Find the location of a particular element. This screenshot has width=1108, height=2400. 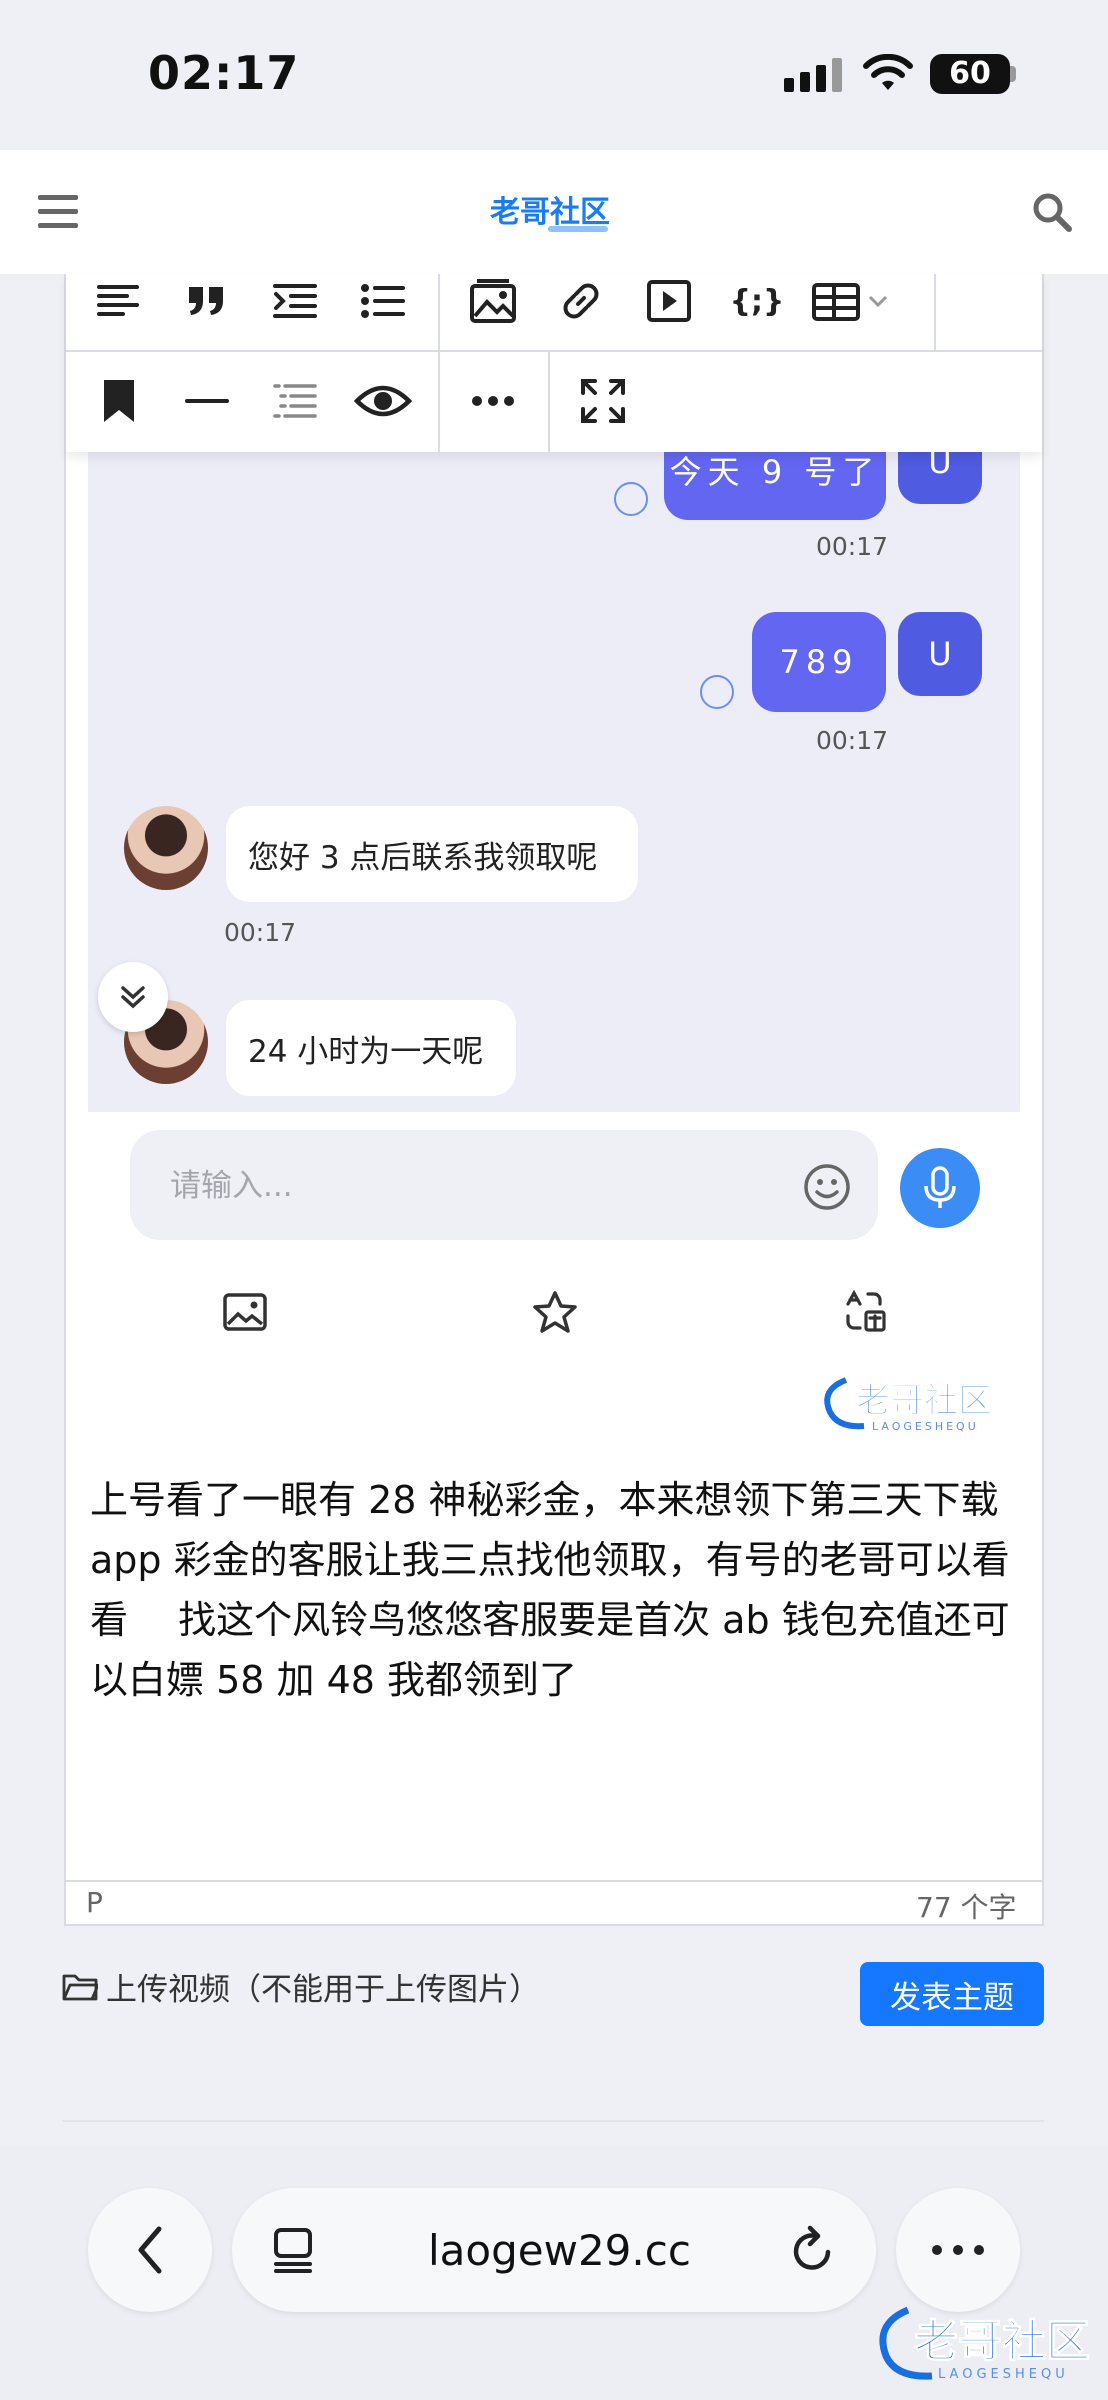

wifi-icon is located at coordinates (888, 72).